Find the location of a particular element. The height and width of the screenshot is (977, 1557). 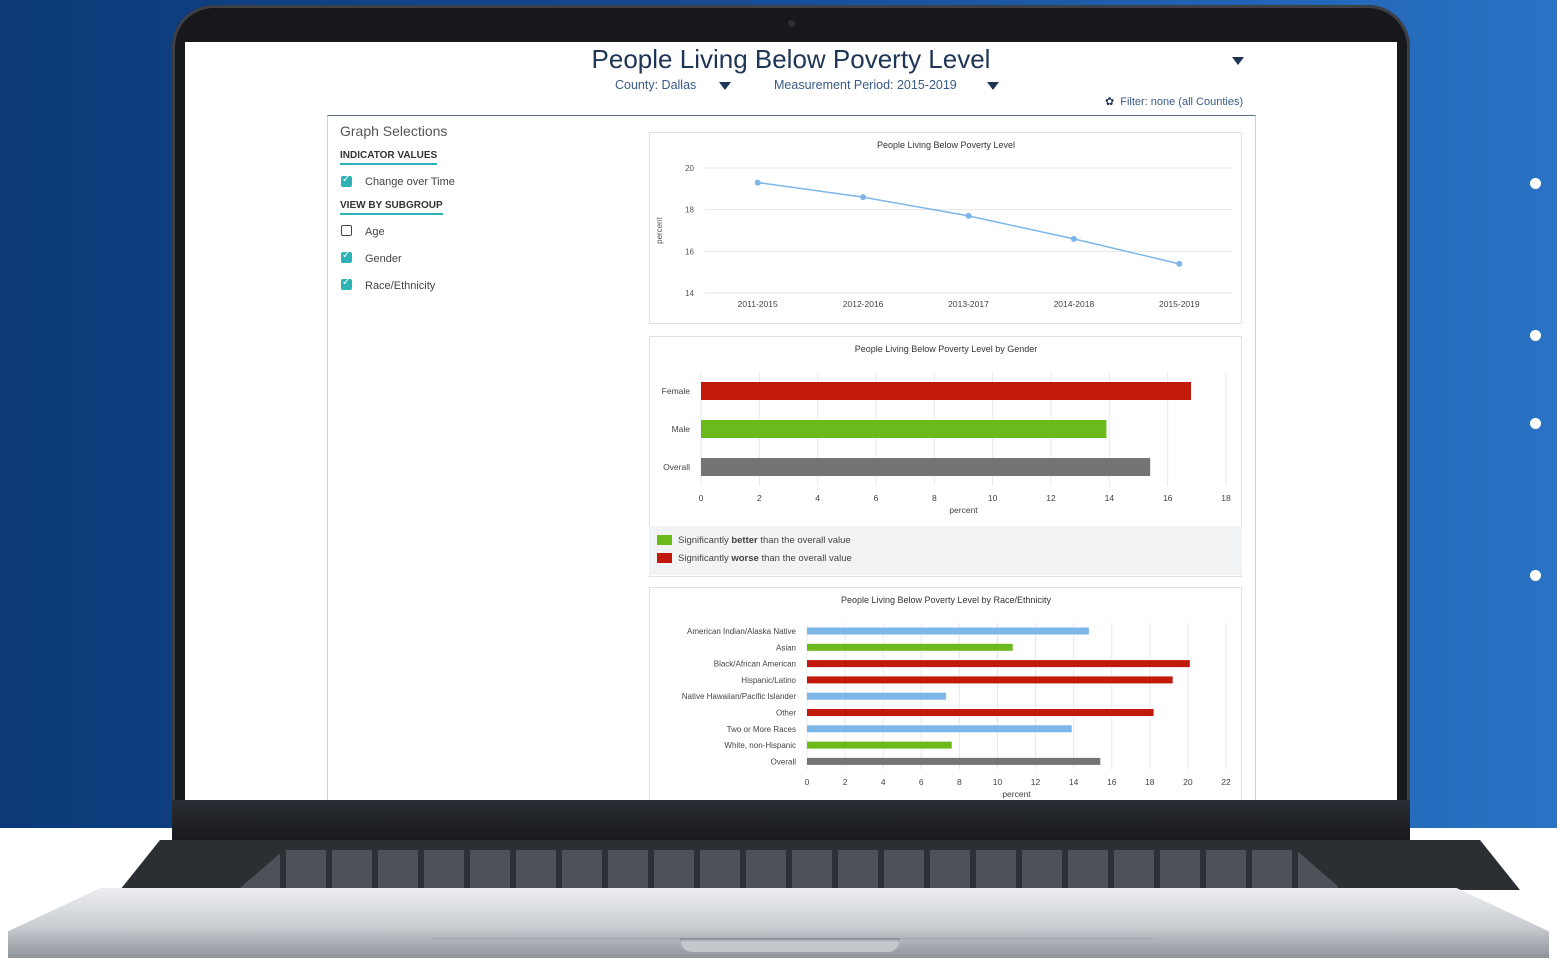

category-label: Native Hawaiian/Pacific Islander is located at coordinates (739, 696).